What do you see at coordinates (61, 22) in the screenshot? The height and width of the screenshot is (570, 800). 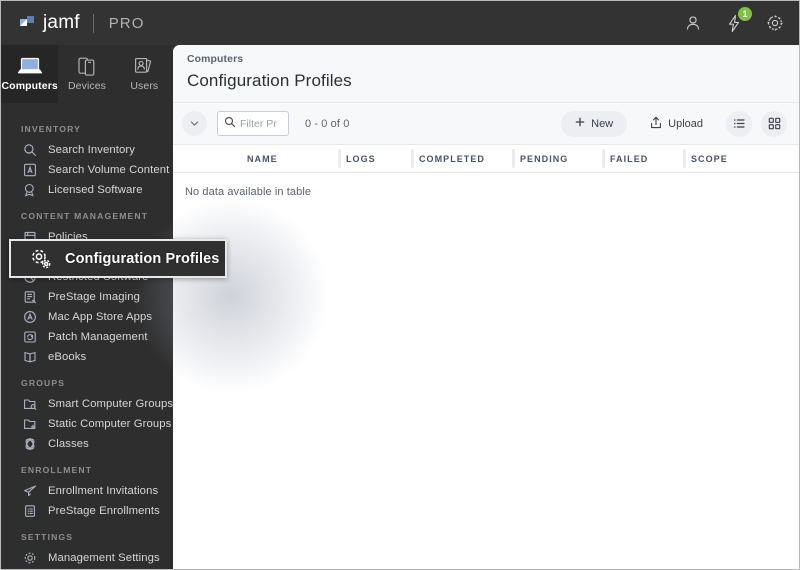 I see `brand-name: jamf` at bounding box center [61, 22].